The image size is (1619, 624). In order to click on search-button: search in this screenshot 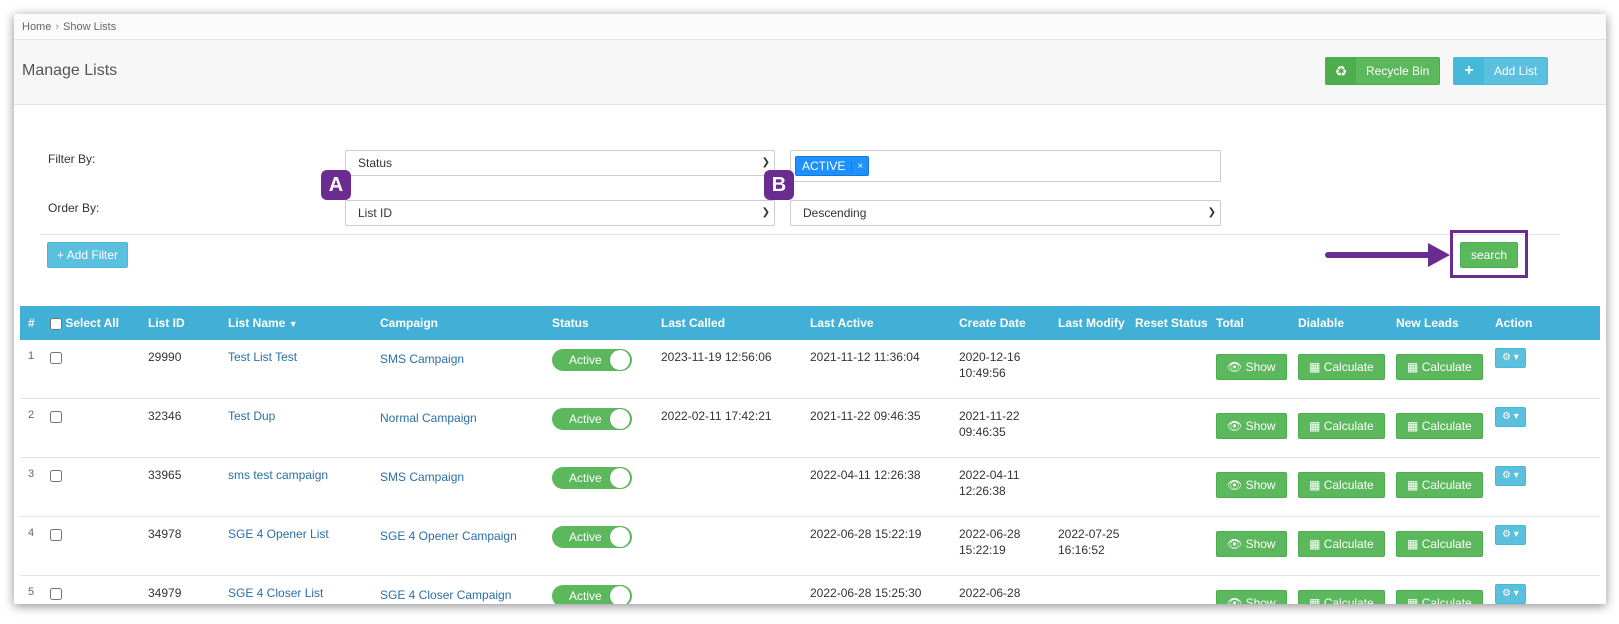, I will do `click(1489, 255)`.